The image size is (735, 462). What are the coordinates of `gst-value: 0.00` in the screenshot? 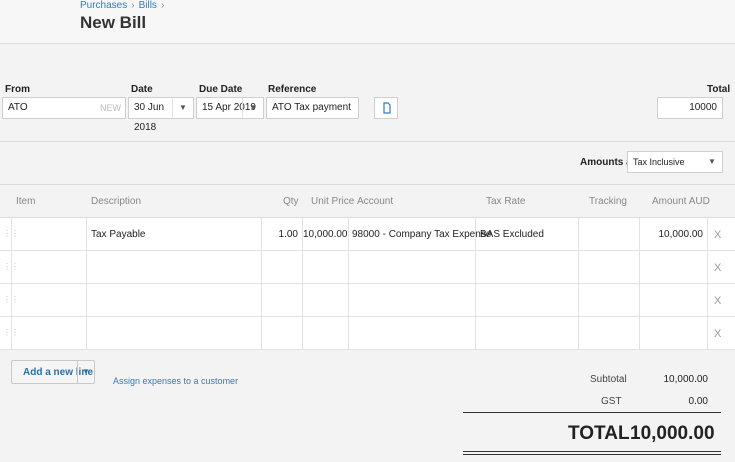 It's located at (698, 401).